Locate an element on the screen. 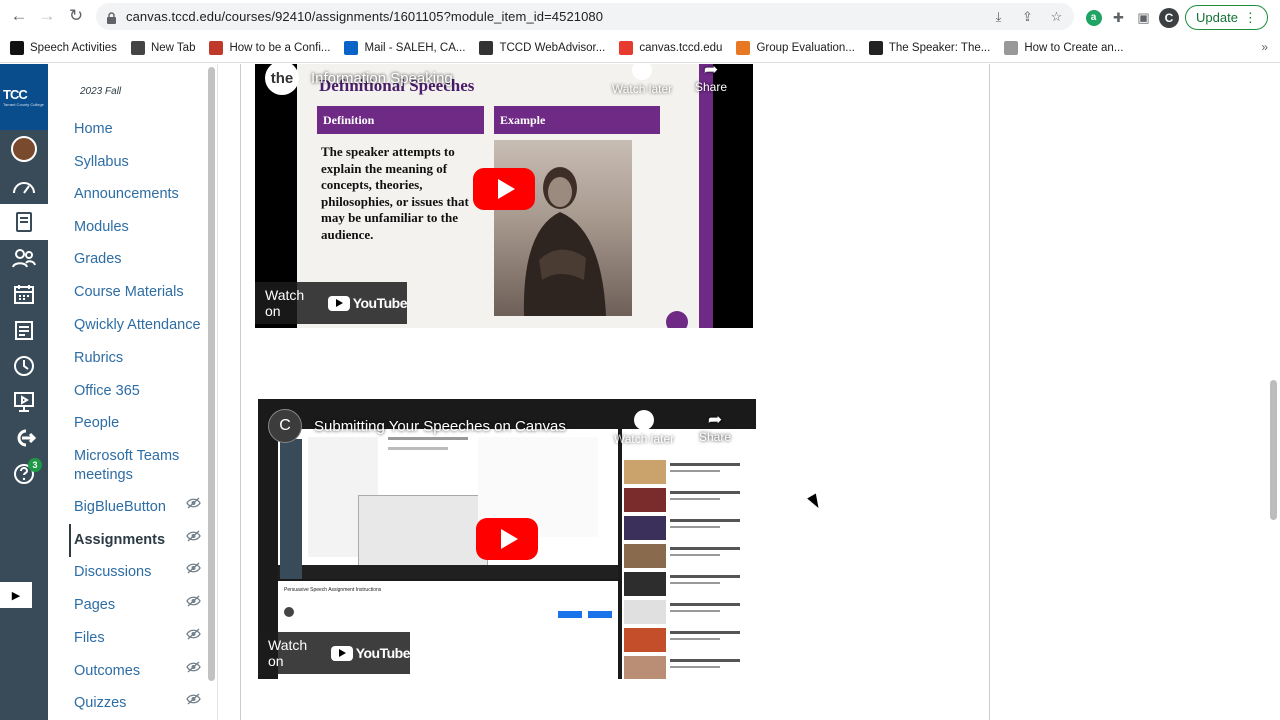 The image size is (1280, 720). groups-icon is located at coordinates (24, 258).